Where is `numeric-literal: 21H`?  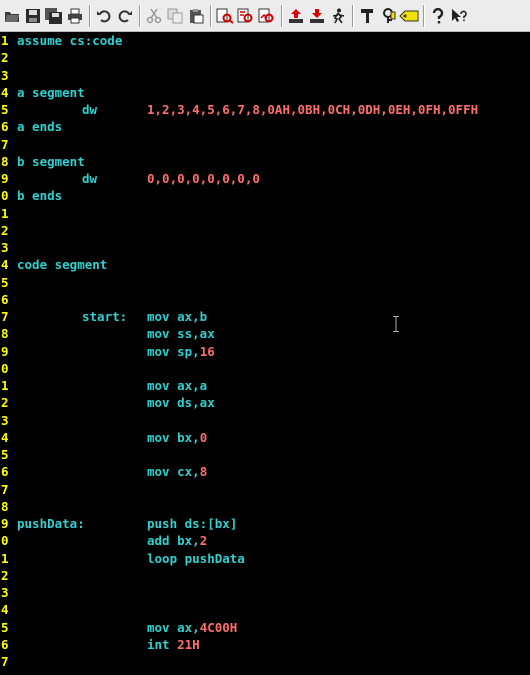 numeric-literal: 21H is located at coordinates (188, 644).